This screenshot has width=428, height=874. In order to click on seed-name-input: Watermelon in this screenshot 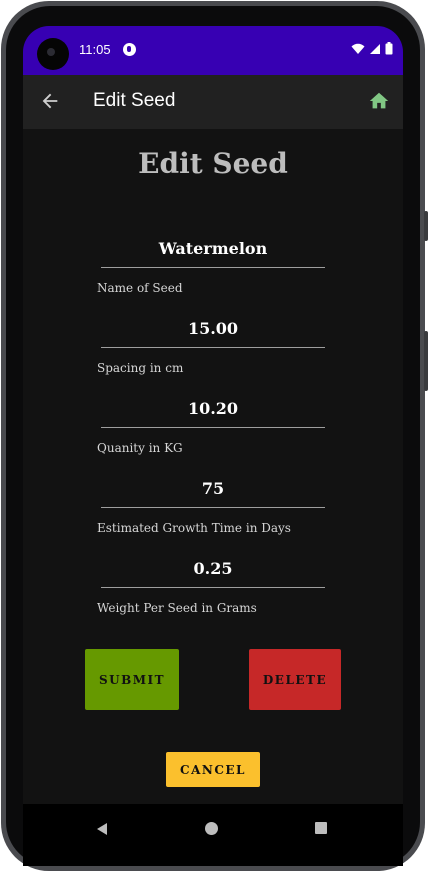, I will do `click(213, 248)`.